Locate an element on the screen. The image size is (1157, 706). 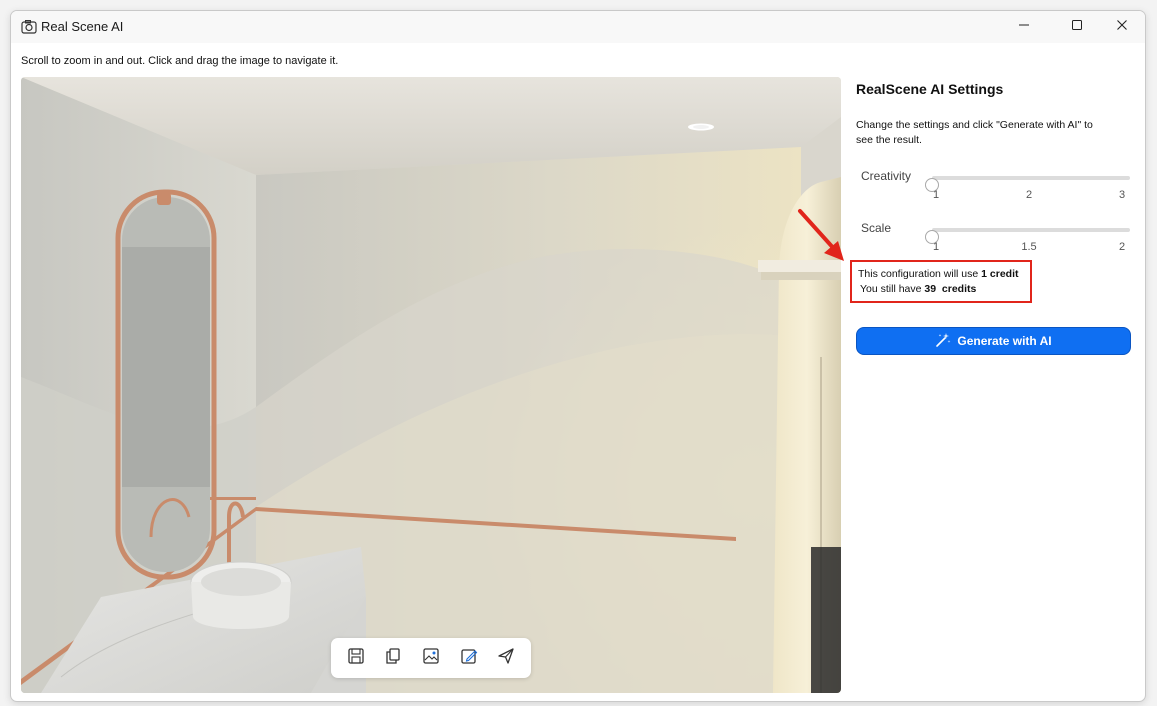
maximize-button is located at coordinates (1077, 27).